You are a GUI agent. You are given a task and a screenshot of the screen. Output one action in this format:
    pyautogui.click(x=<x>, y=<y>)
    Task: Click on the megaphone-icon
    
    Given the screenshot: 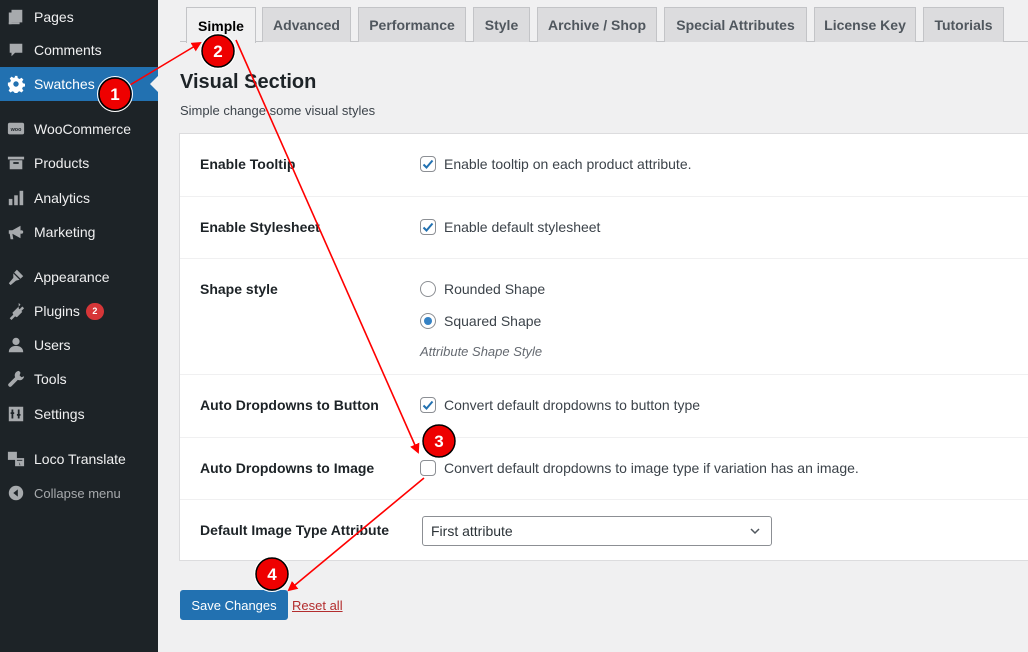 What is the action you would take?
    pyautogui.click(x=16, y=232)
    